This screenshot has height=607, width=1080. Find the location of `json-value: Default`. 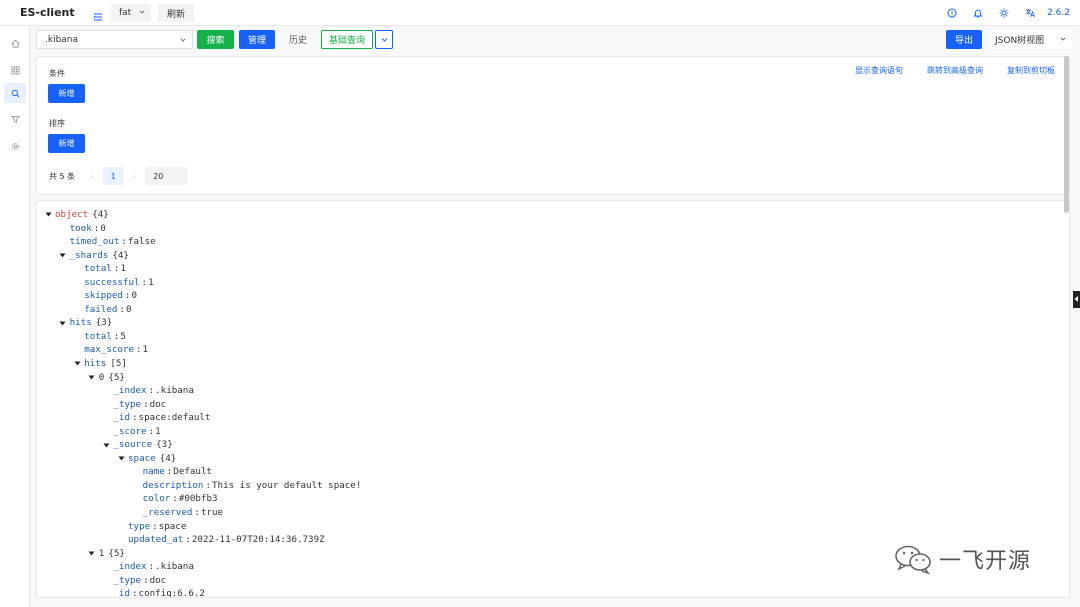

json-value: Default is located at coordinates (193, 472).